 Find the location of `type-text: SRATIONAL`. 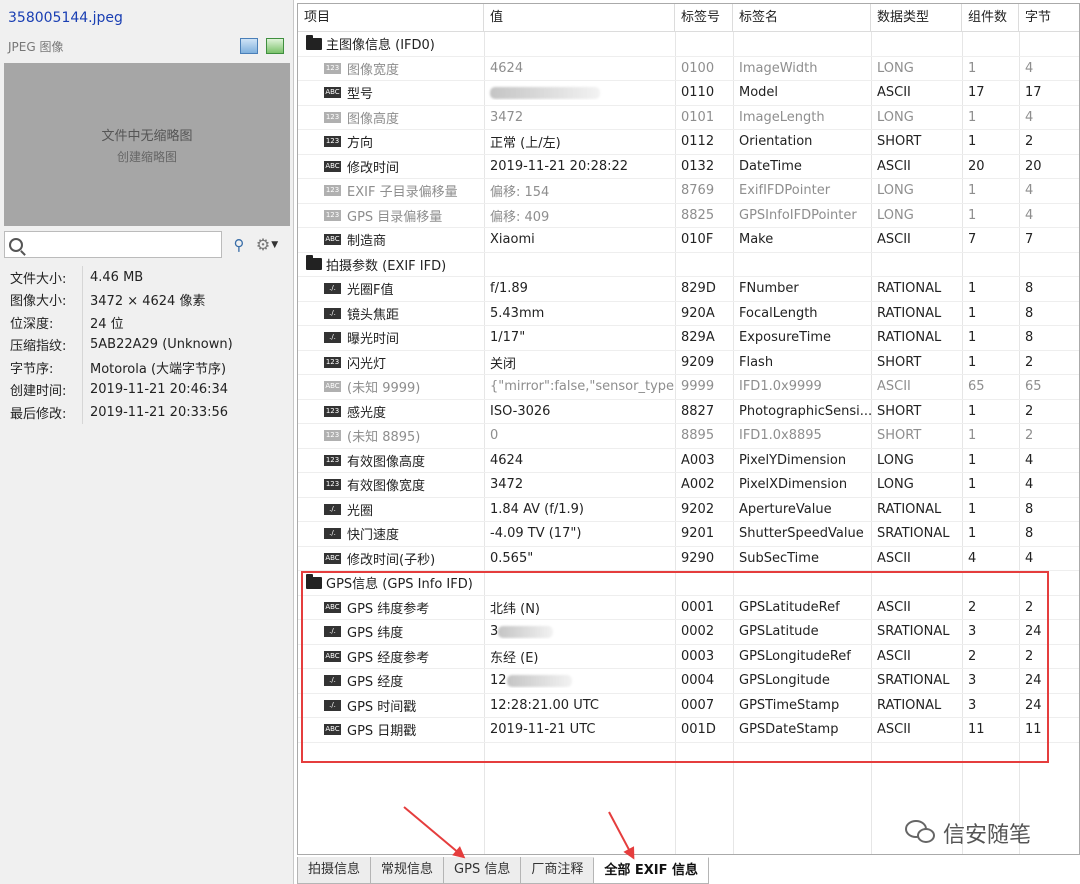

type-text: SRATIONAL is located at coordinates (913, 534).